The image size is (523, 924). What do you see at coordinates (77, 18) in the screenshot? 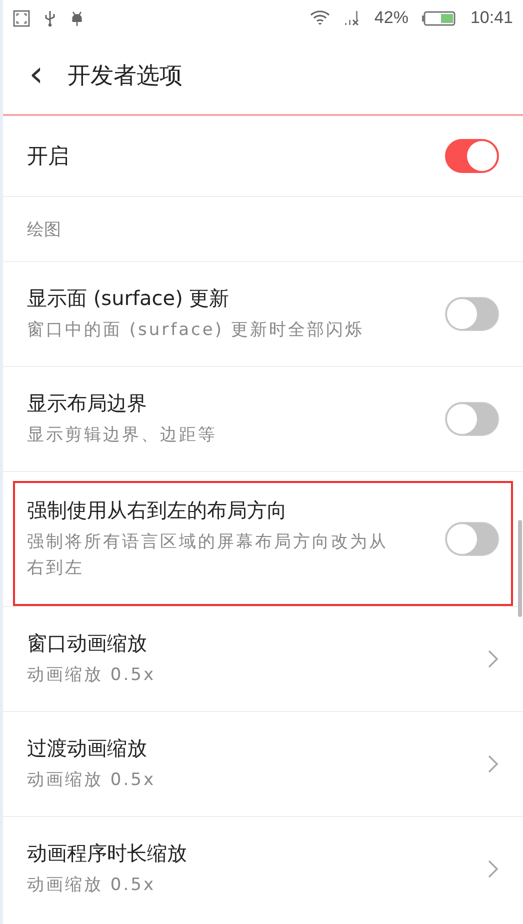
I see `android-icon` at bounding box center [77, 18].